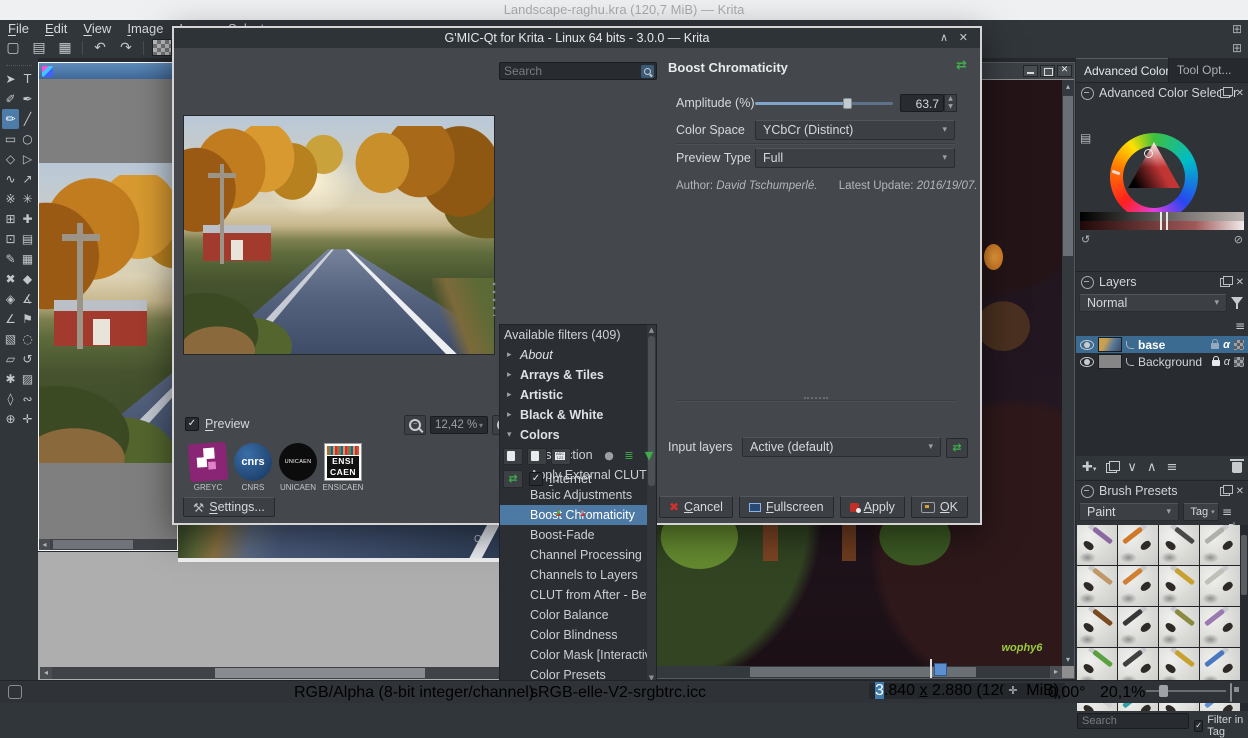  I want to click on chevron-down-icon: ▾, so click(509, 435).